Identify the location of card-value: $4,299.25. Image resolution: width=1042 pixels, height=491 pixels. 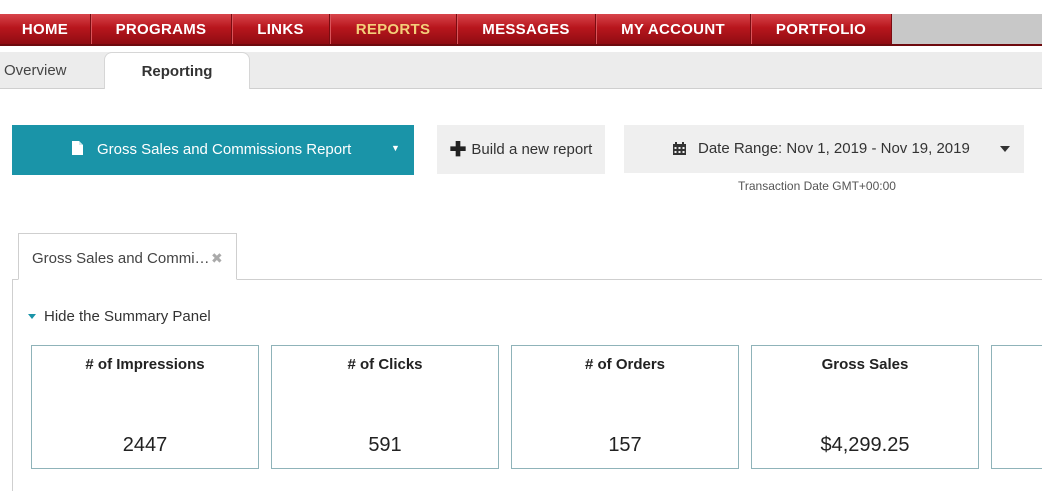
(865, 445).